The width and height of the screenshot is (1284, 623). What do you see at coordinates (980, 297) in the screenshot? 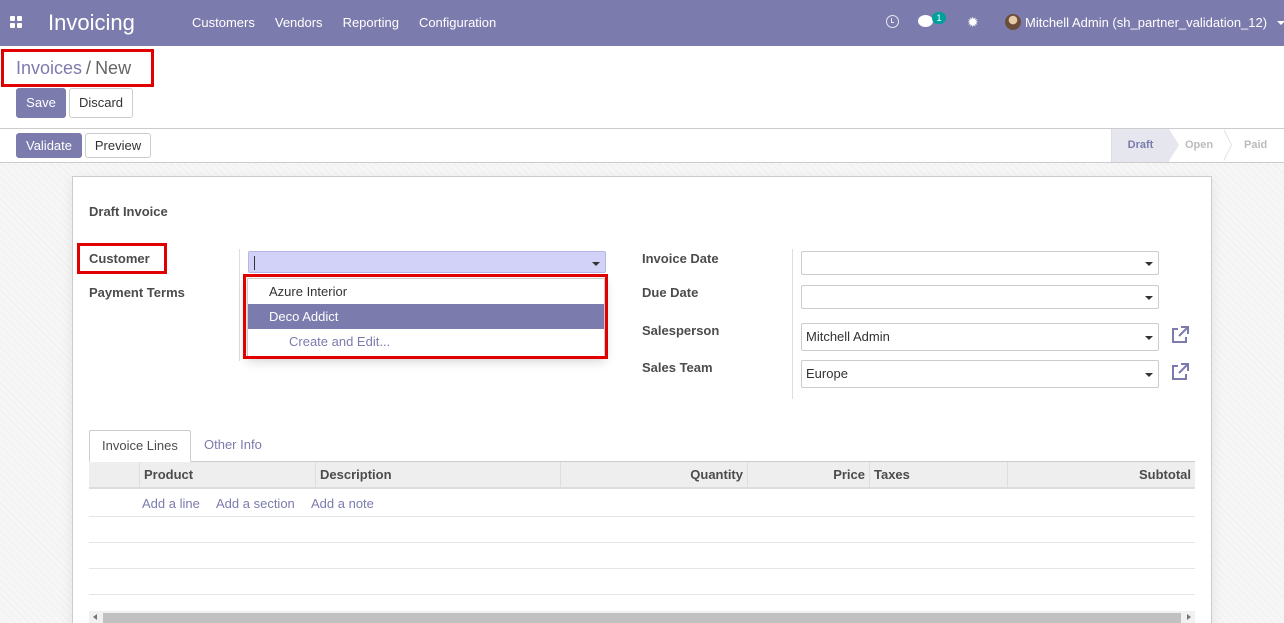
I see `due-date-field` at bounding box center [980, 297].